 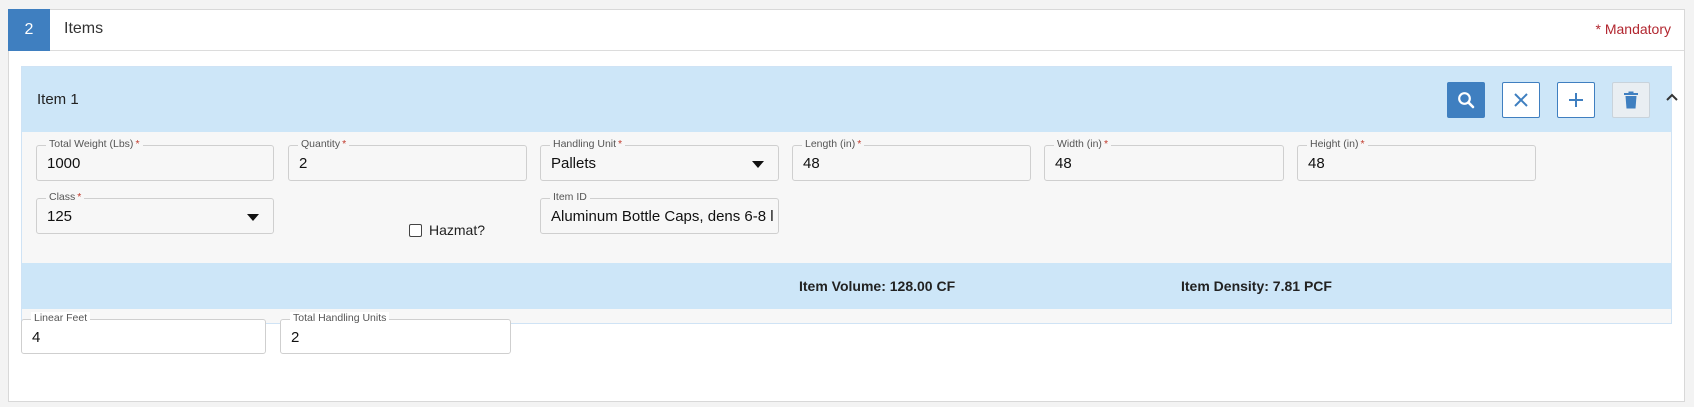 What do you see at coordinates (58, 99) in the screenshot?
I see `item-title: Item 1` at bounding box center [58, 99].